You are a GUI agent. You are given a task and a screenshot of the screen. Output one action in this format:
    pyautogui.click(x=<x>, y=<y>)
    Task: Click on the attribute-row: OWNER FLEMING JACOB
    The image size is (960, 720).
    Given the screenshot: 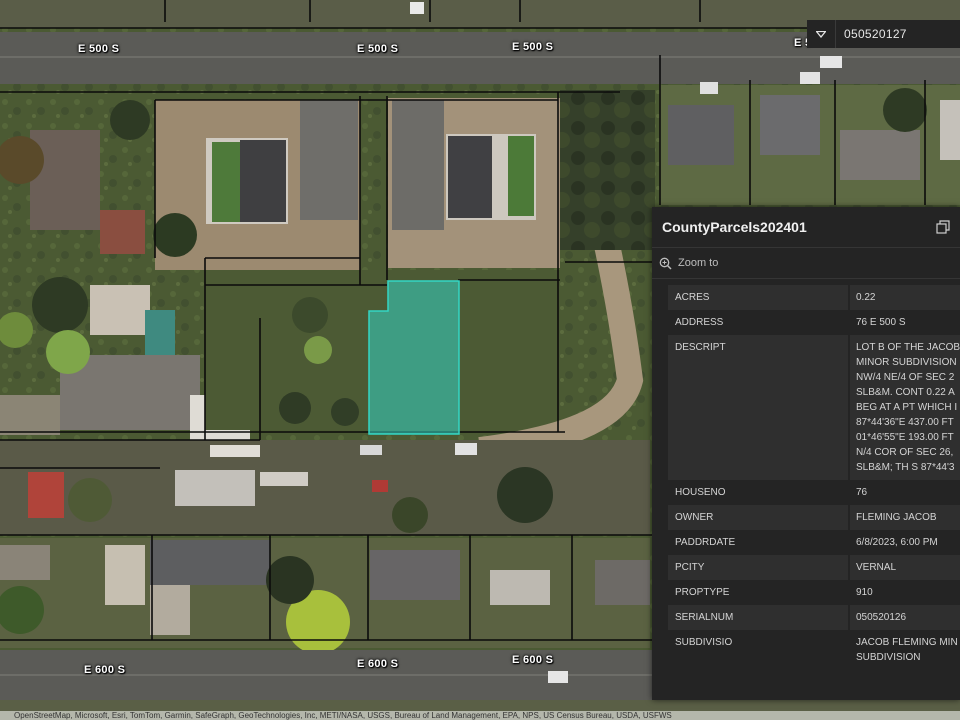 What is the action you would take?
    pyautogui.click(x=814, y=517)
    